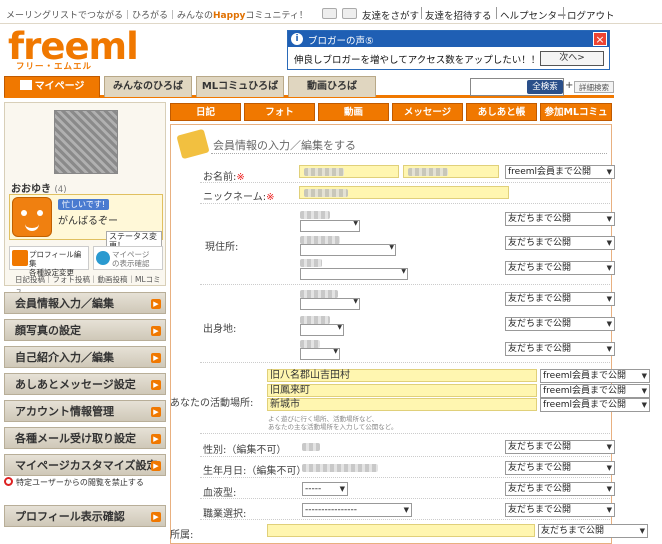 Image resolution: width=662 pixels, height=544 pixels. I want to click on mail-icon, so click(329, 13).